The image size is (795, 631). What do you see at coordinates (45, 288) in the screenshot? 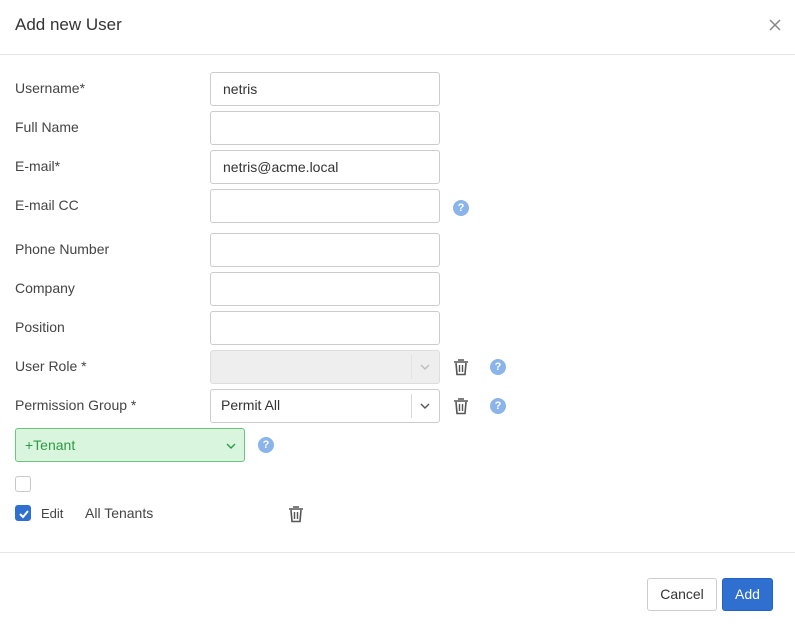
I see `company-label: Company` at bounding box center [45, 288].